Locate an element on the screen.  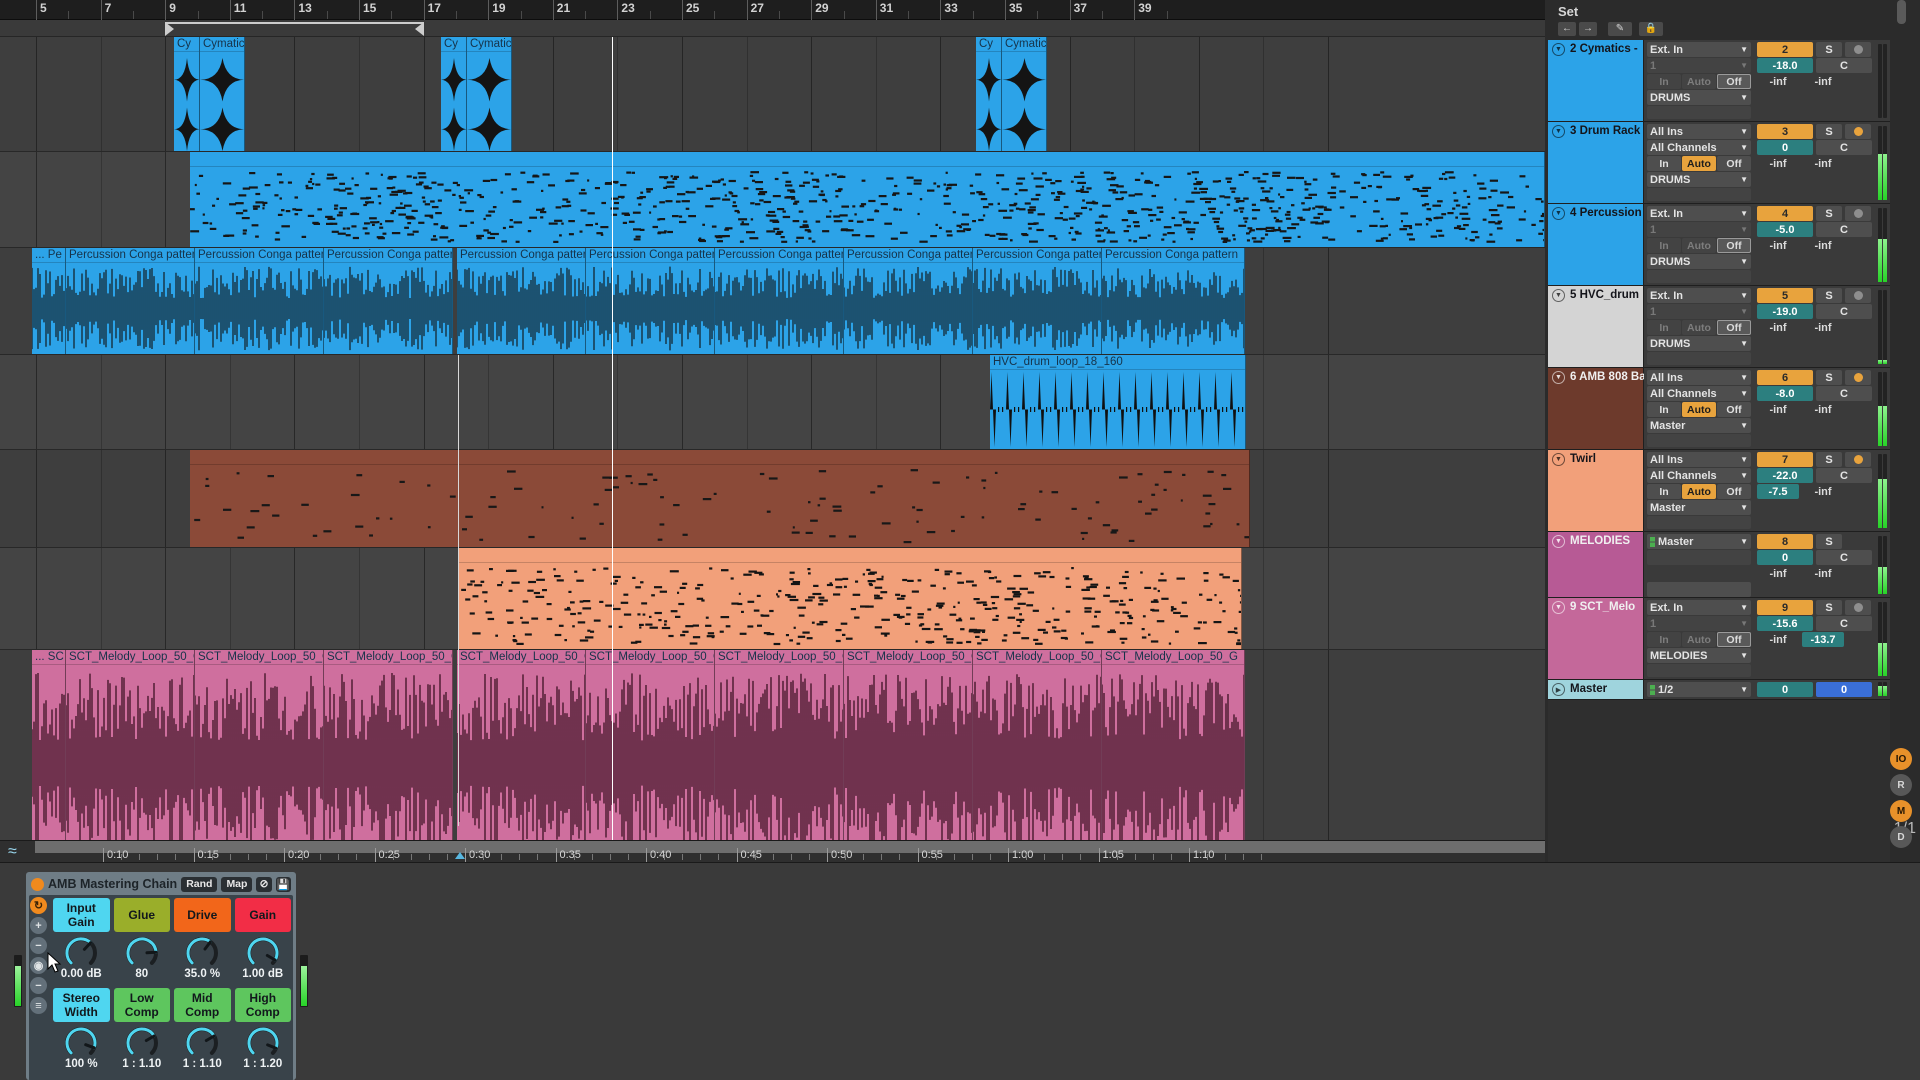
master-track-row: ▶ Master 1/2 ▼ 0 0 is located at coordinates (1719, 690).